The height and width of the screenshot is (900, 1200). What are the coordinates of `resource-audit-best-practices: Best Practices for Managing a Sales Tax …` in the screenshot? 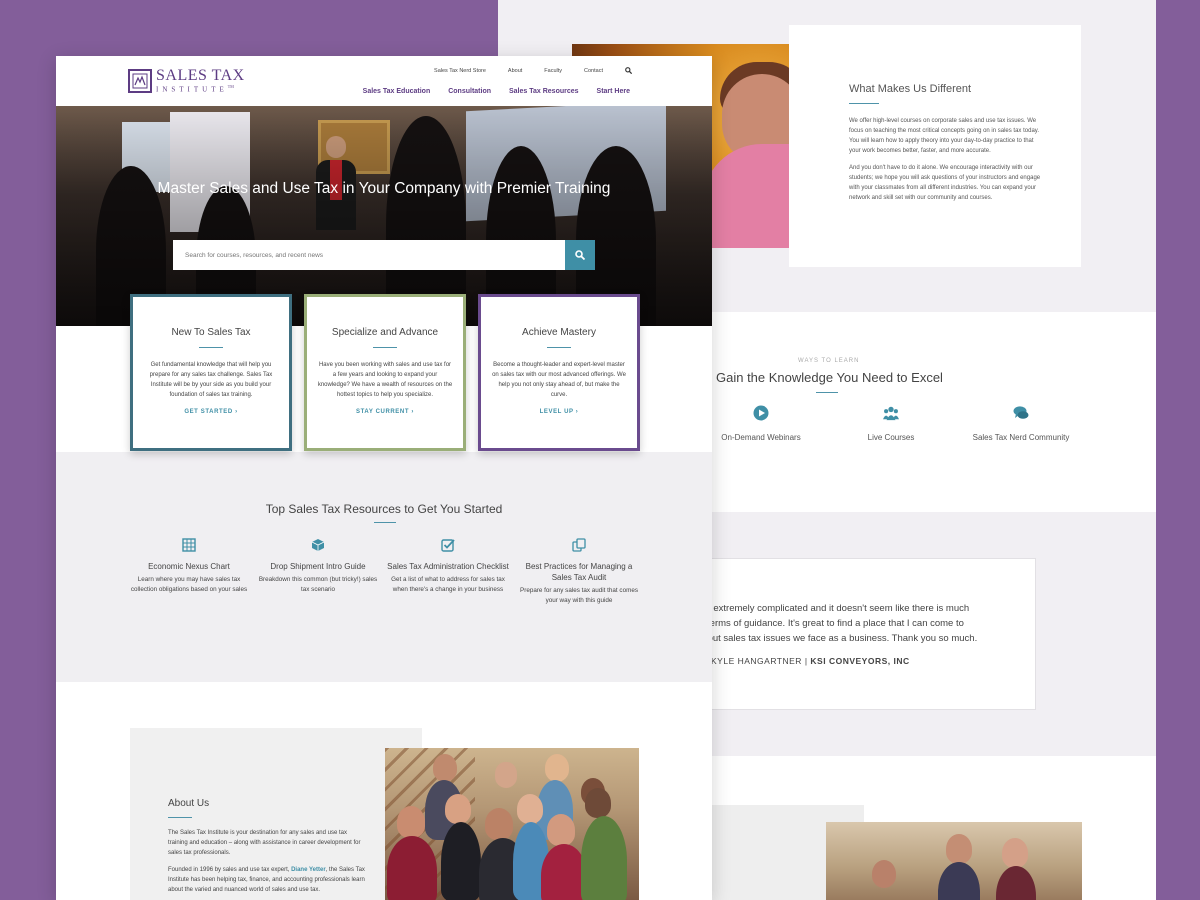 It's located at (579, 572).